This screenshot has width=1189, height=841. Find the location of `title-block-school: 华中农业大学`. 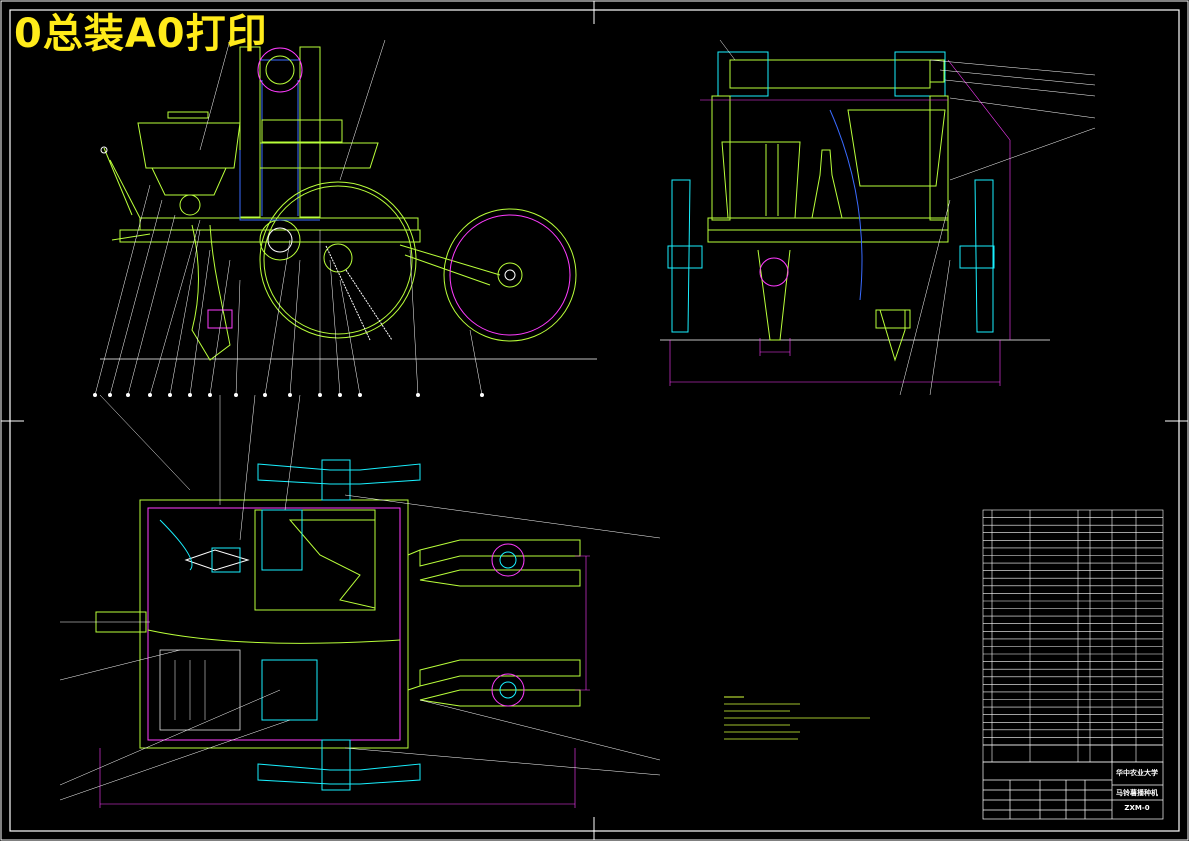

title-block-school: 华中农业大学 is located at coordinates (1137, 772).